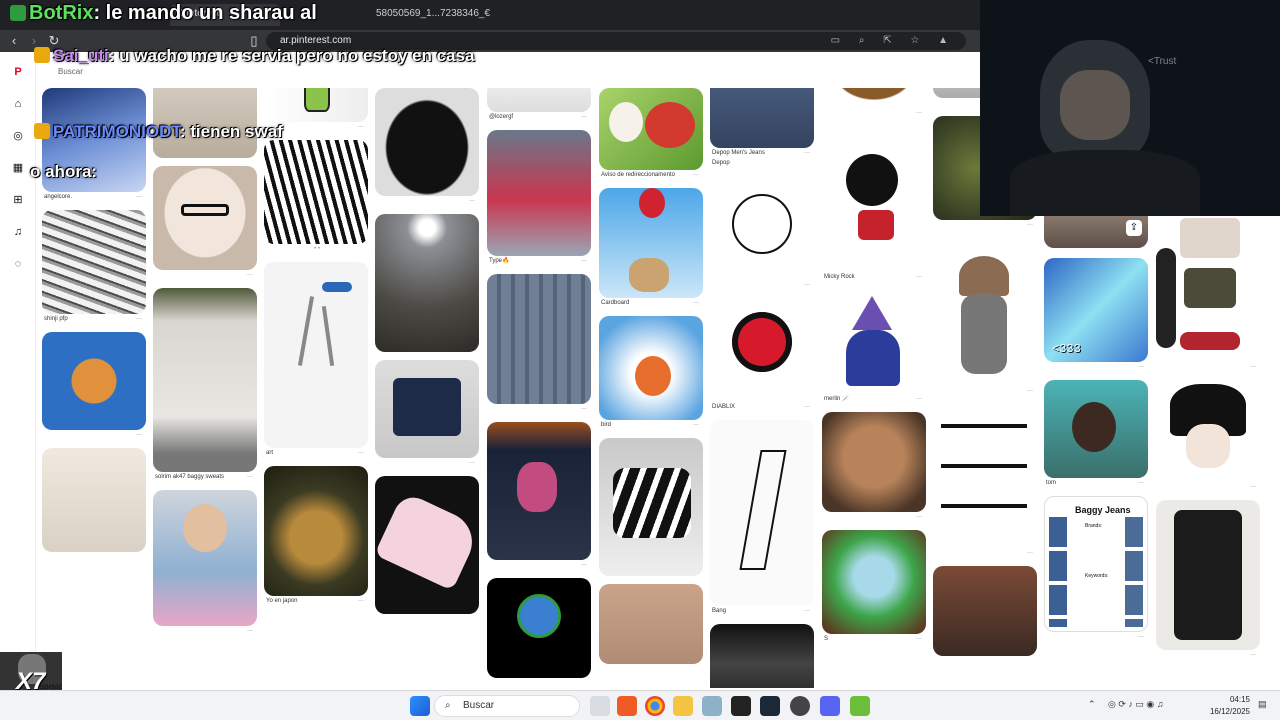 The width and height of the screenshot is (1280, 720). Describe the element at coordinates (874, 204) in the screenshot. I see `pin: Micky Rock ···` at that location.